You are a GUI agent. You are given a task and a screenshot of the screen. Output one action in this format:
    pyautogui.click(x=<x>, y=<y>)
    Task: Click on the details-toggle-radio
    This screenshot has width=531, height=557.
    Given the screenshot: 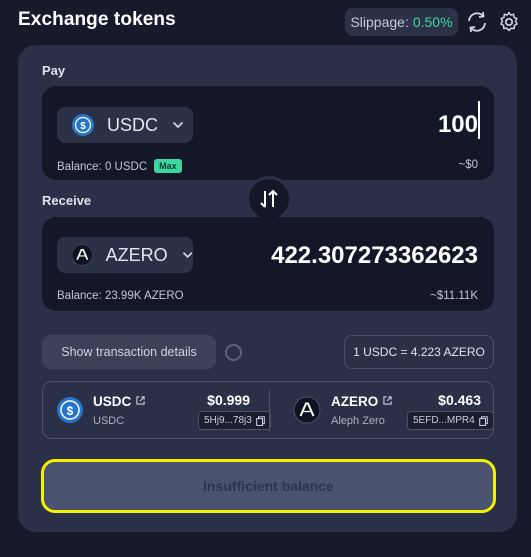 What is the action you would take?
    pyautogui.click(x=233, y=352)
    